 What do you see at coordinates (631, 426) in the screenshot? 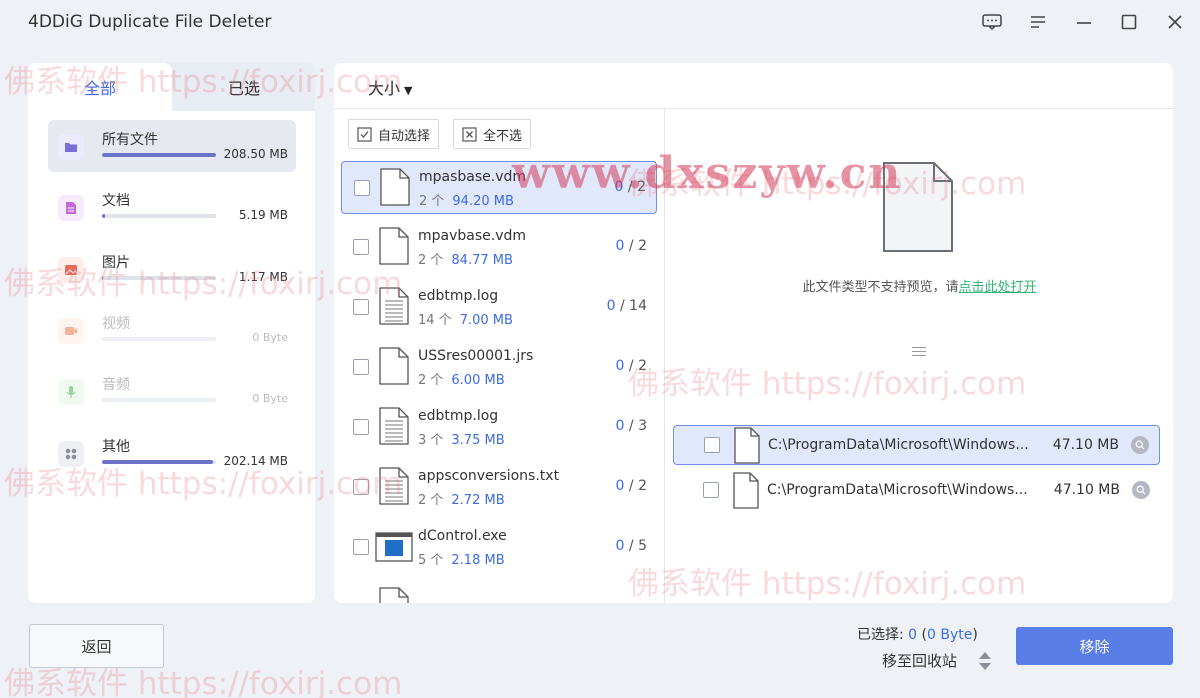
I see `selected-ratio: 0 / 3` at bounding box center [631, 426].